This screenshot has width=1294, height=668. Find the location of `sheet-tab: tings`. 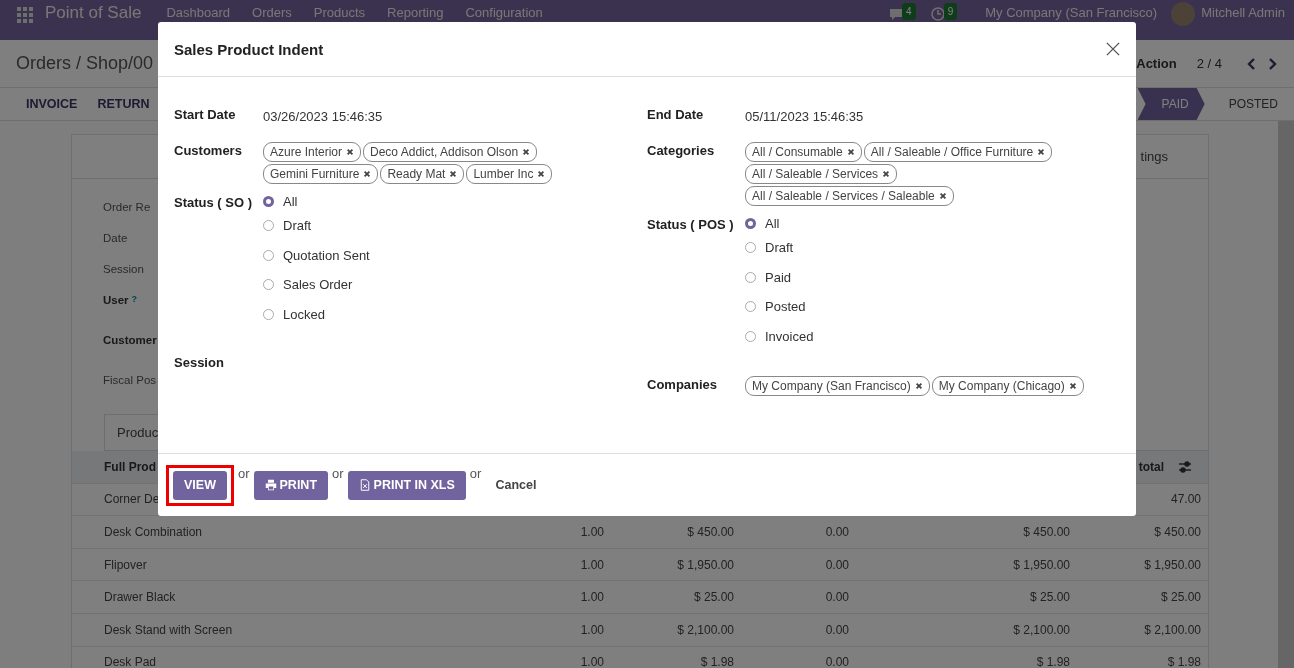

sheet-tab: tings is located at coordinates (1154, 156).